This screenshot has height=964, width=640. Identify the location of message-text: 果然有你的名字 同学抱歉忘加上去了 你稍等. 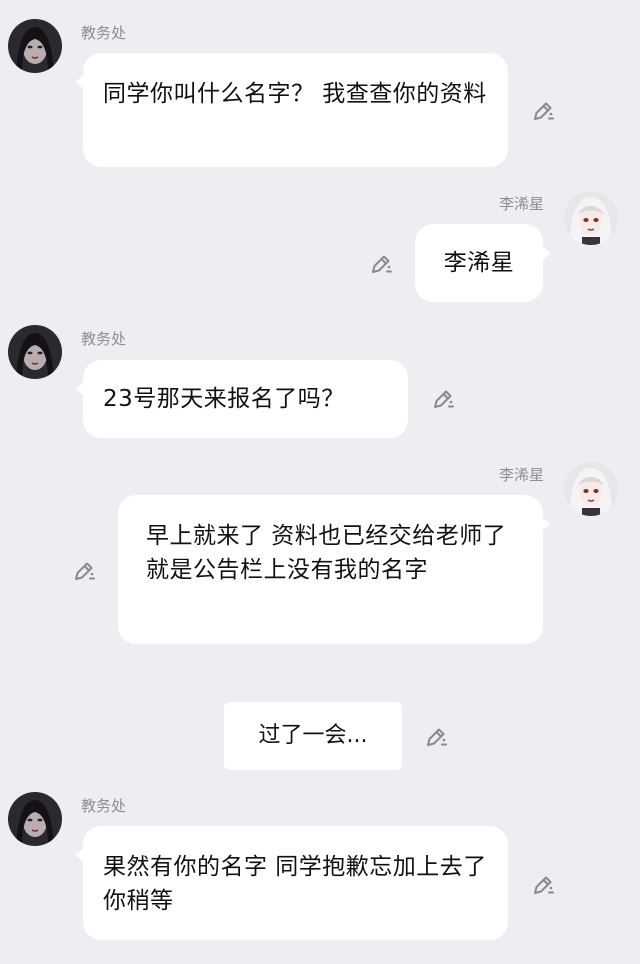
(295, 884).